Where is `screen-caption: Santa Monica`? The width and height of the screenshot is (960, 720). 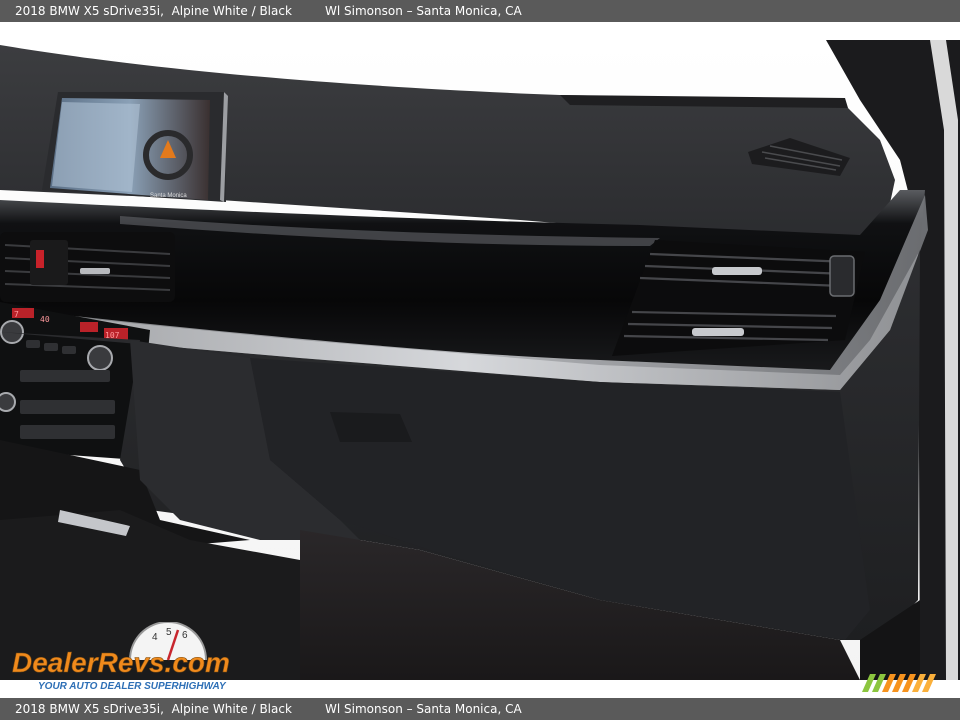
screen-caption: Santa Monica is located at coordinates (168, 196).